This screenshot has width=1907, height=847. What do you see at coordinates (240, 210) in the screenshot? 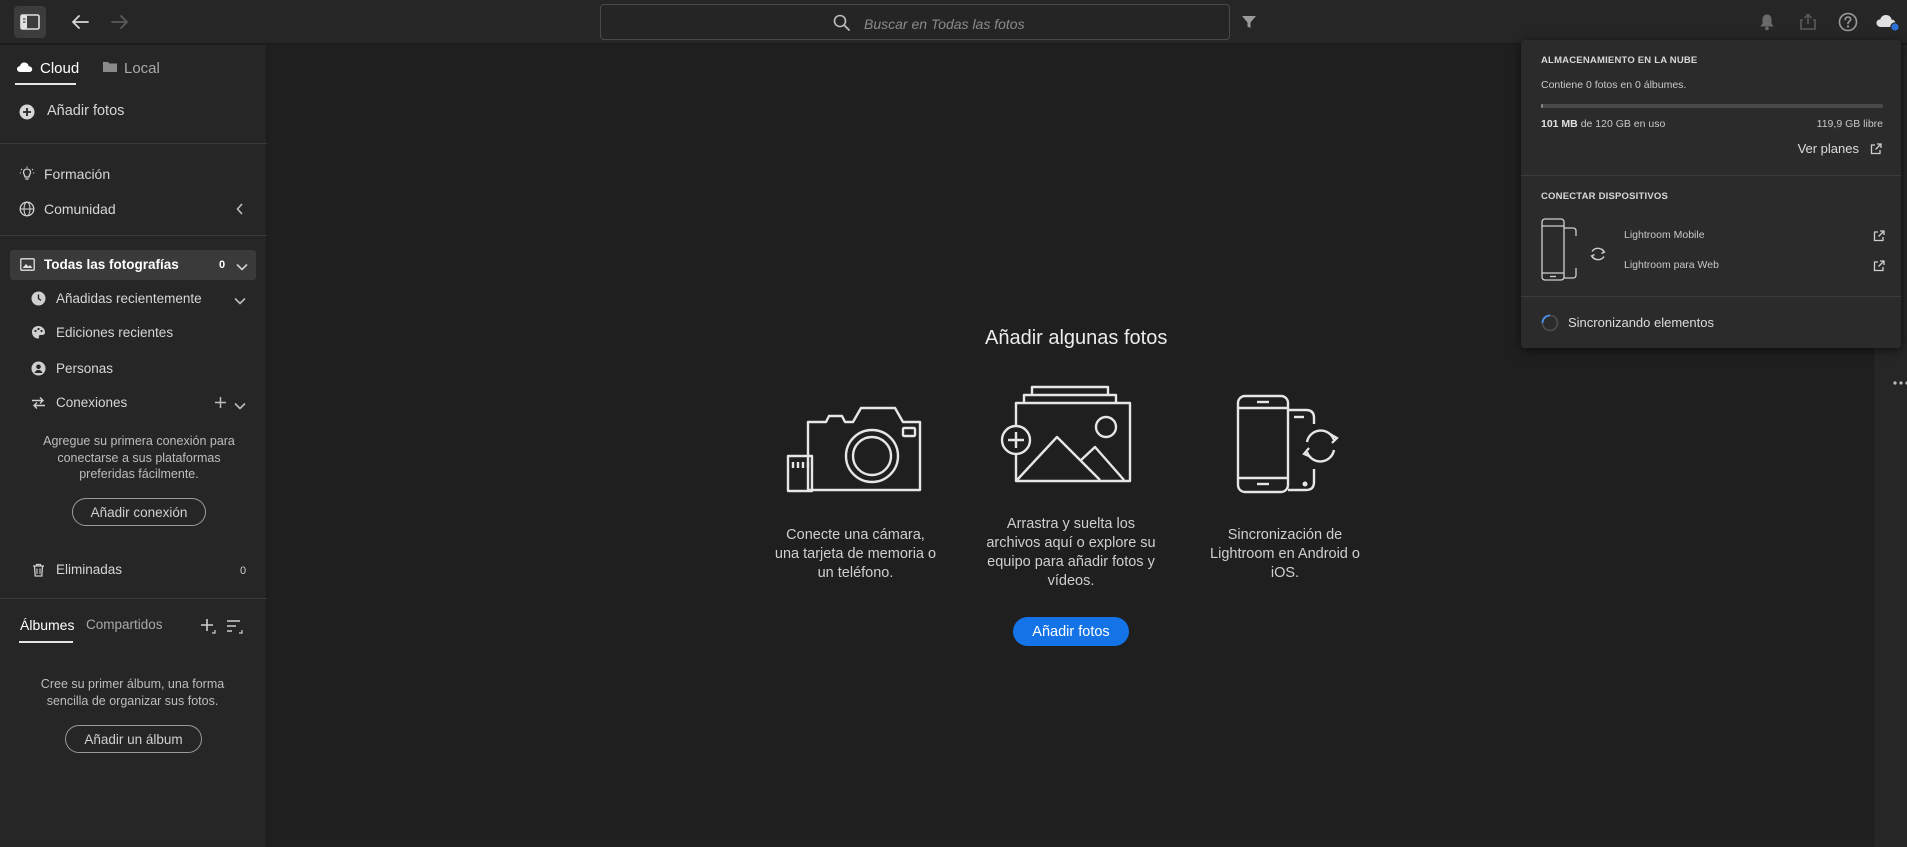
I see `chevron-left-icon` at bounding box center [240, 210].